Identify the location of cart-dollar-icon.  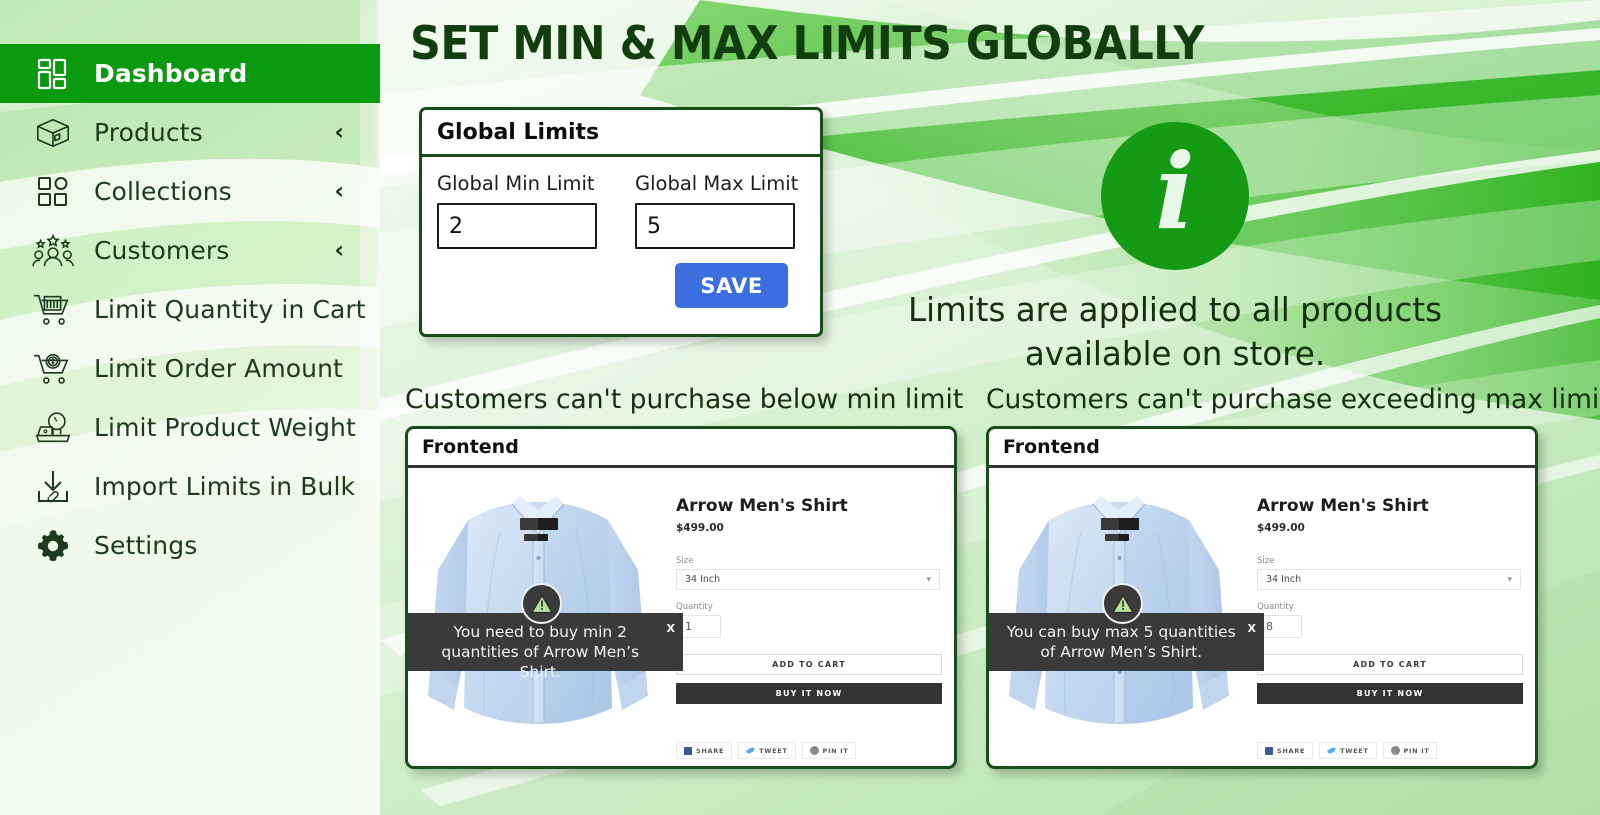
(53, 369).